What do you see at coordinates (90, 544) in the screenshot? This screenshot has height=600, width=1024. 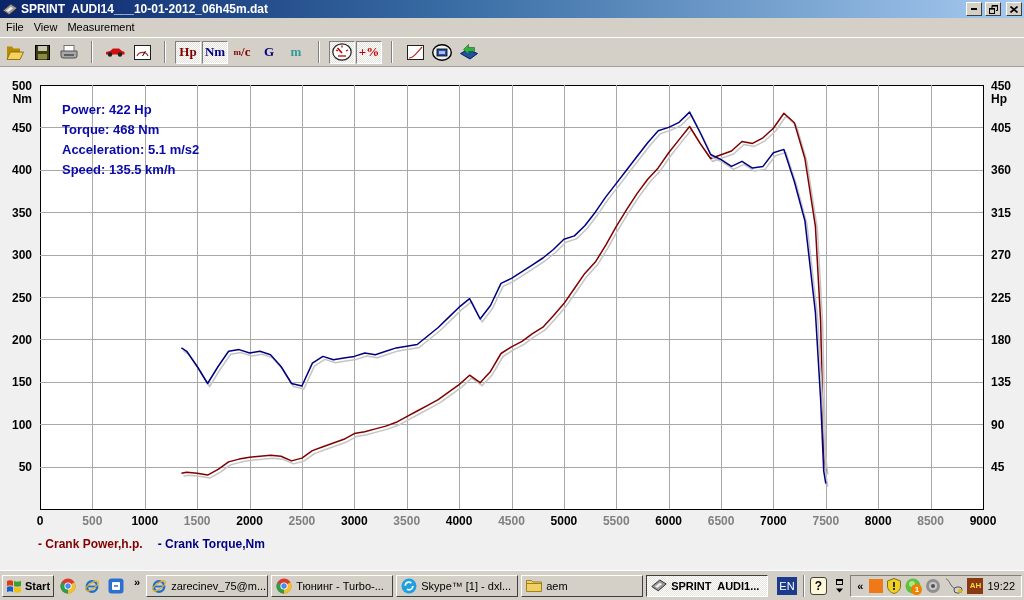 I see `legend-item: - Crank Power,h.p.` at bounding box center [90, 544].